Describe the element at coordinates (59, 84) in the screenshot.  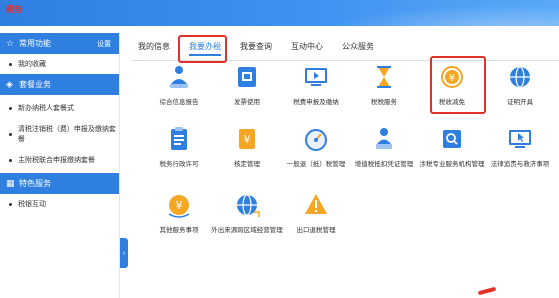
I see `sidebar-section-packages: ◈ 套餐业务` at that location.